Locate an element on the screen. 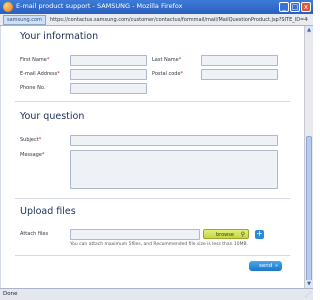 The height and width of the screenshot is (300, 320). message-label: Message* is located at coordinates (32, 155).